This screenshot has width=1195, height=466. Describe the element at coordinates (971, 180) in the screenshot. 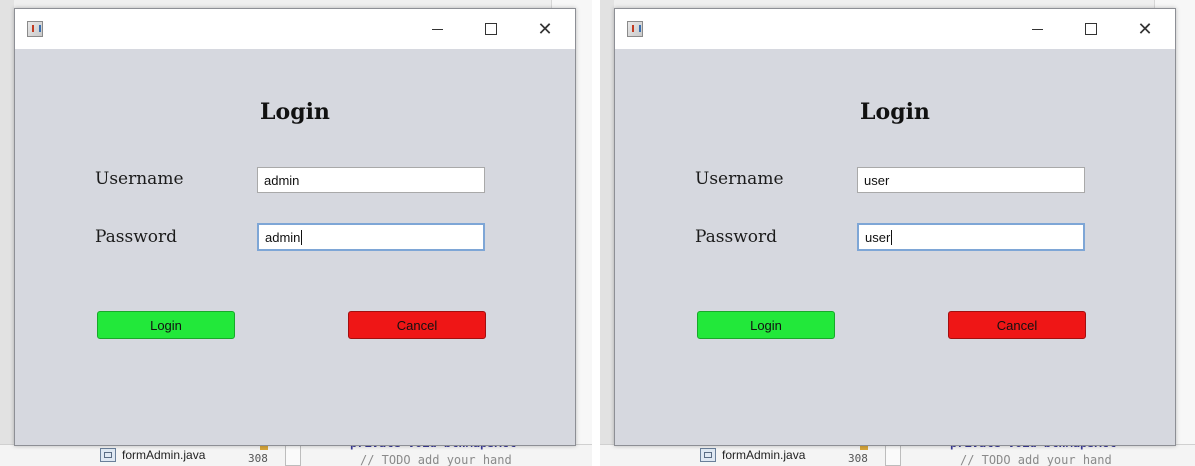

I see `username-field: user` at that location.